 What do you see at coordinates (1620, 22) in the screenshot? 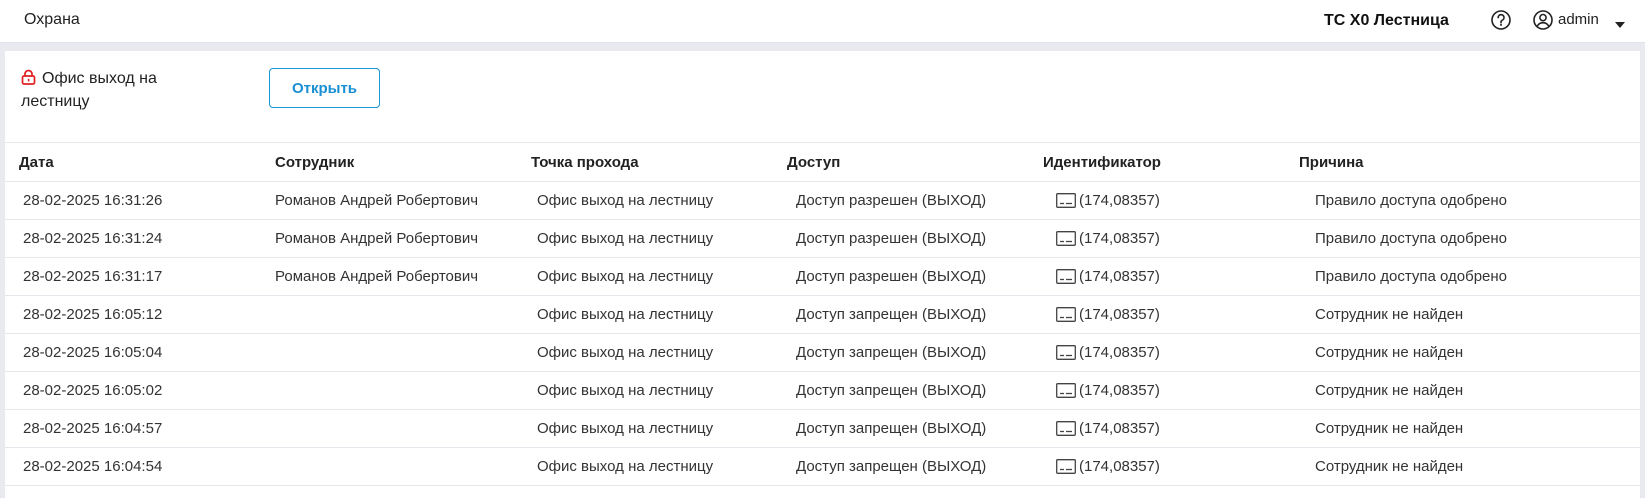
I see `caret-down-icon` at bounding box center [1620, 22].